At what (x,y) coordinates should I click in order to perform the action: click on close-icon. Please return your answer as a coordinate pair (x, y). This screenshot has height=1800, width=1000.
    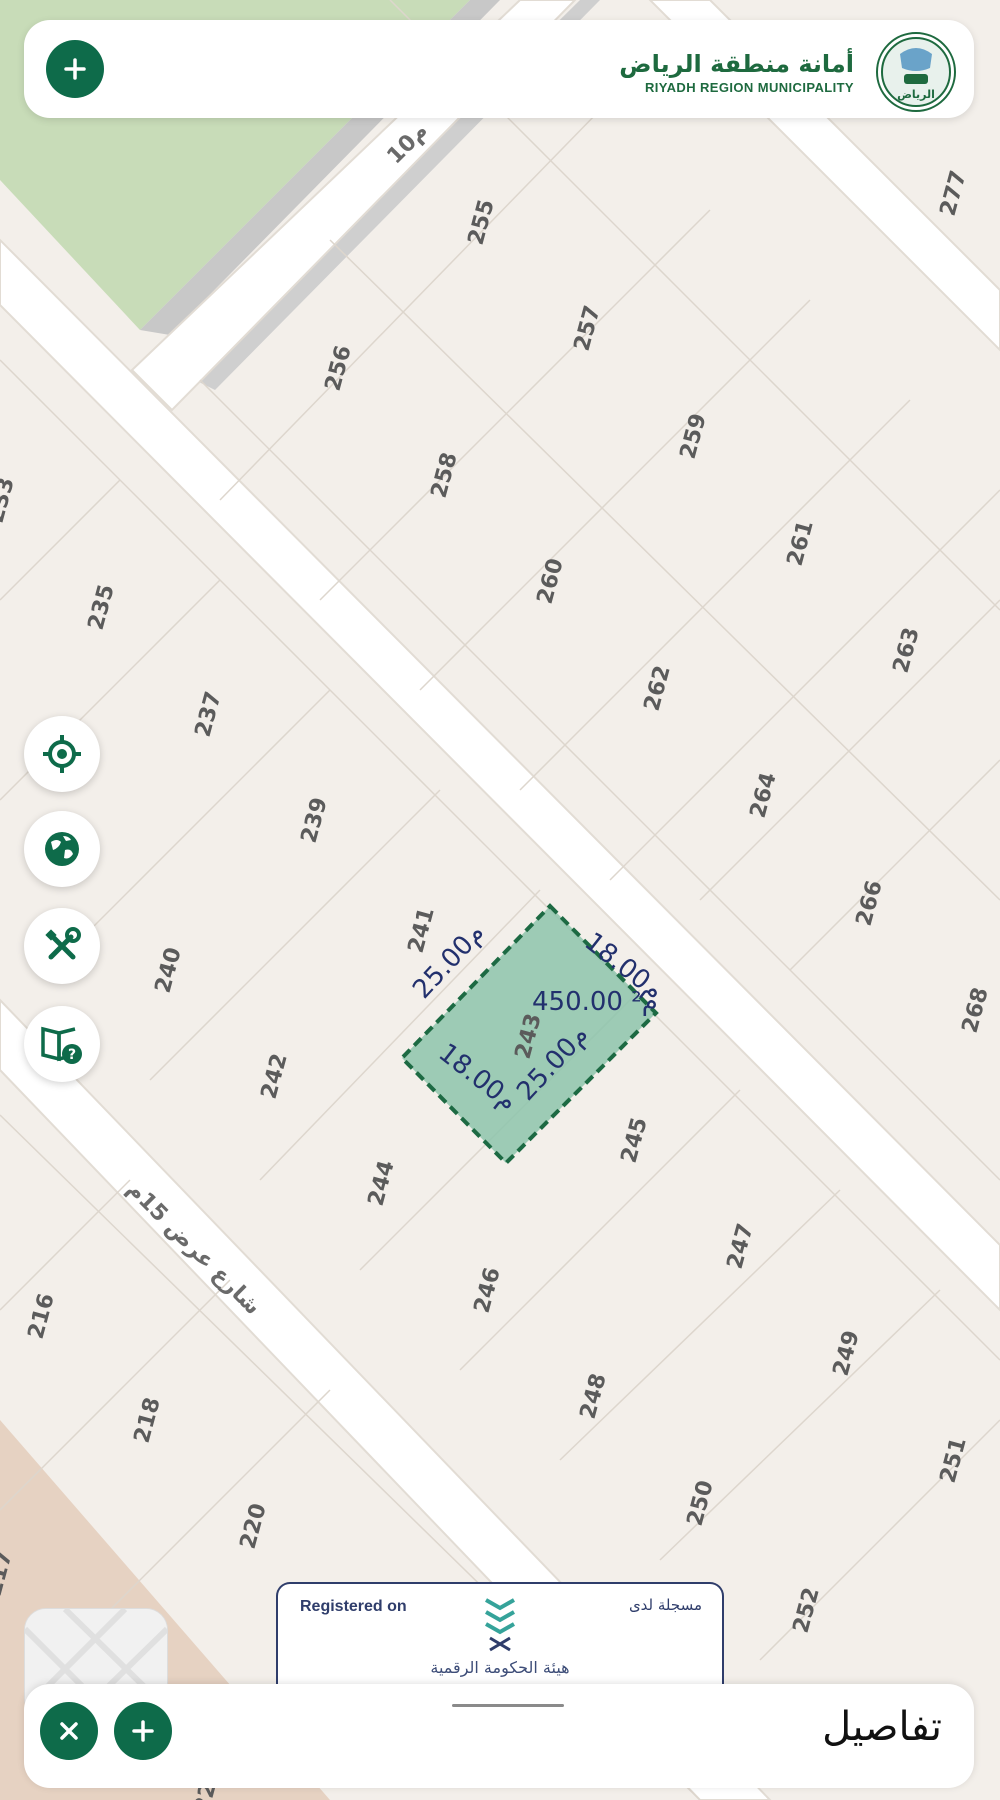
    Looking at the image, I should click on (69, 1731).